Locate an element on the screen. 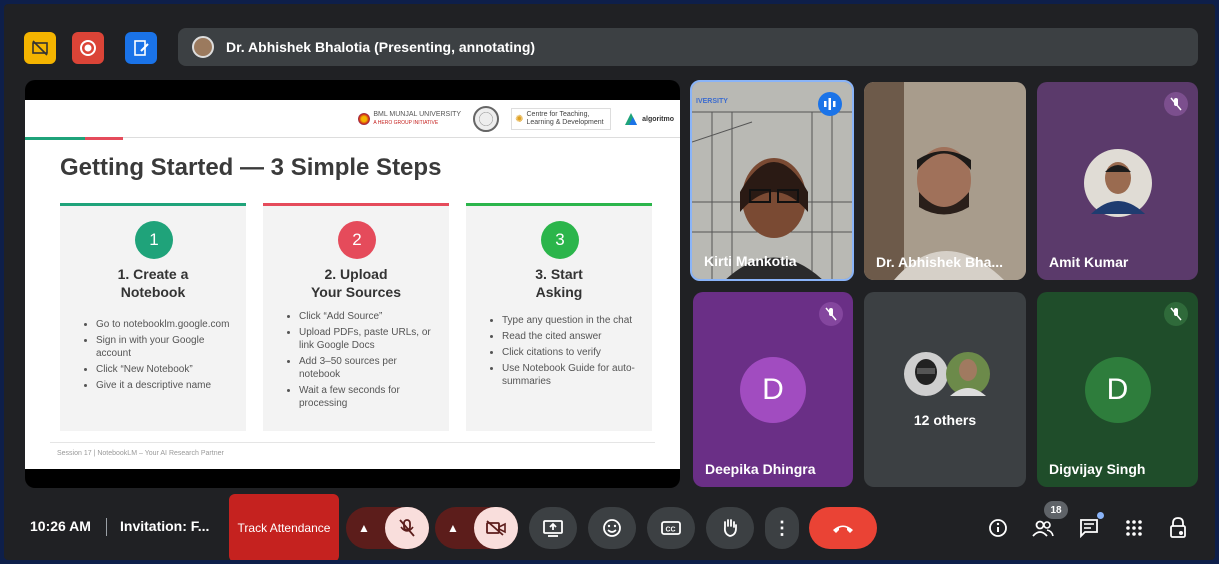 Image resolution: width=1219 pixels, height=564 pixels. others-count-label: 12 others is located at coordinates (945, 420).